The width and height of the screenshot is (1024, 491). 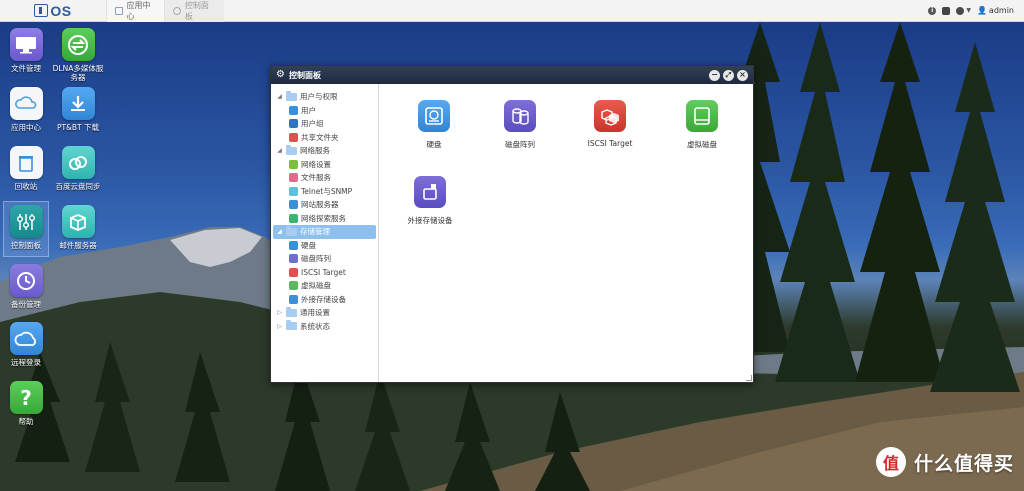 What do you see at coordinates (324, 151) in the screenshot?
I see `tree-group: ◢ 网络服务` at bounding box center [324, 151].